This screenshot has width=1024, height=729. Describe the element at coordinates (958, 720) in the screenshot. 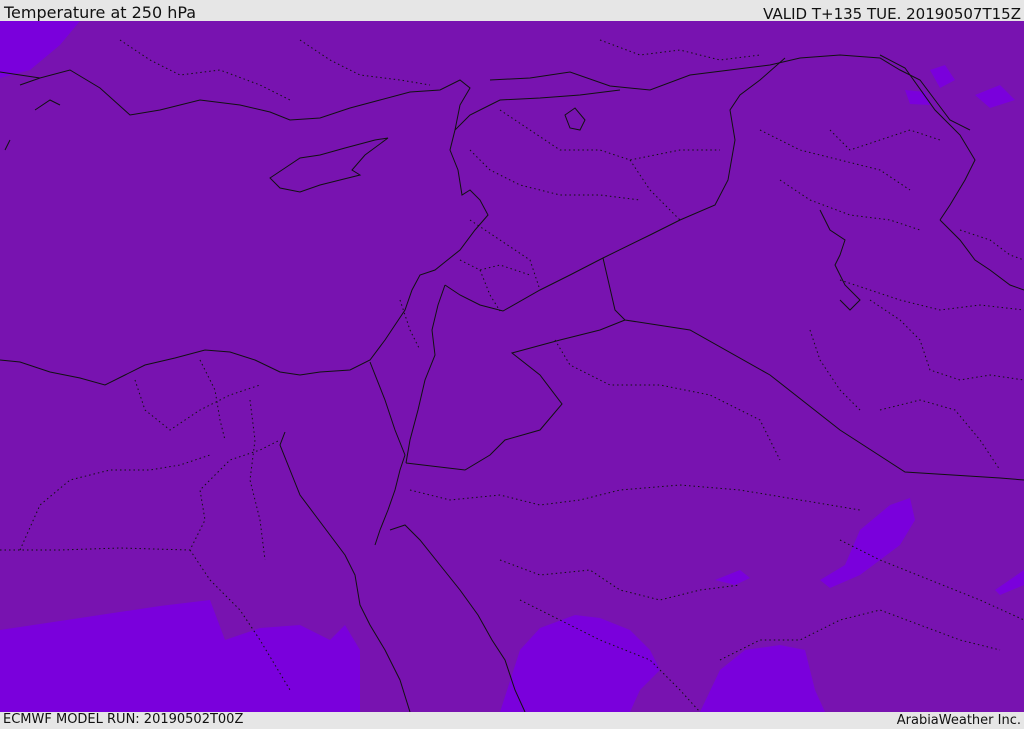

I see `credit-label: ArabiaWeather Inc.` at that location.